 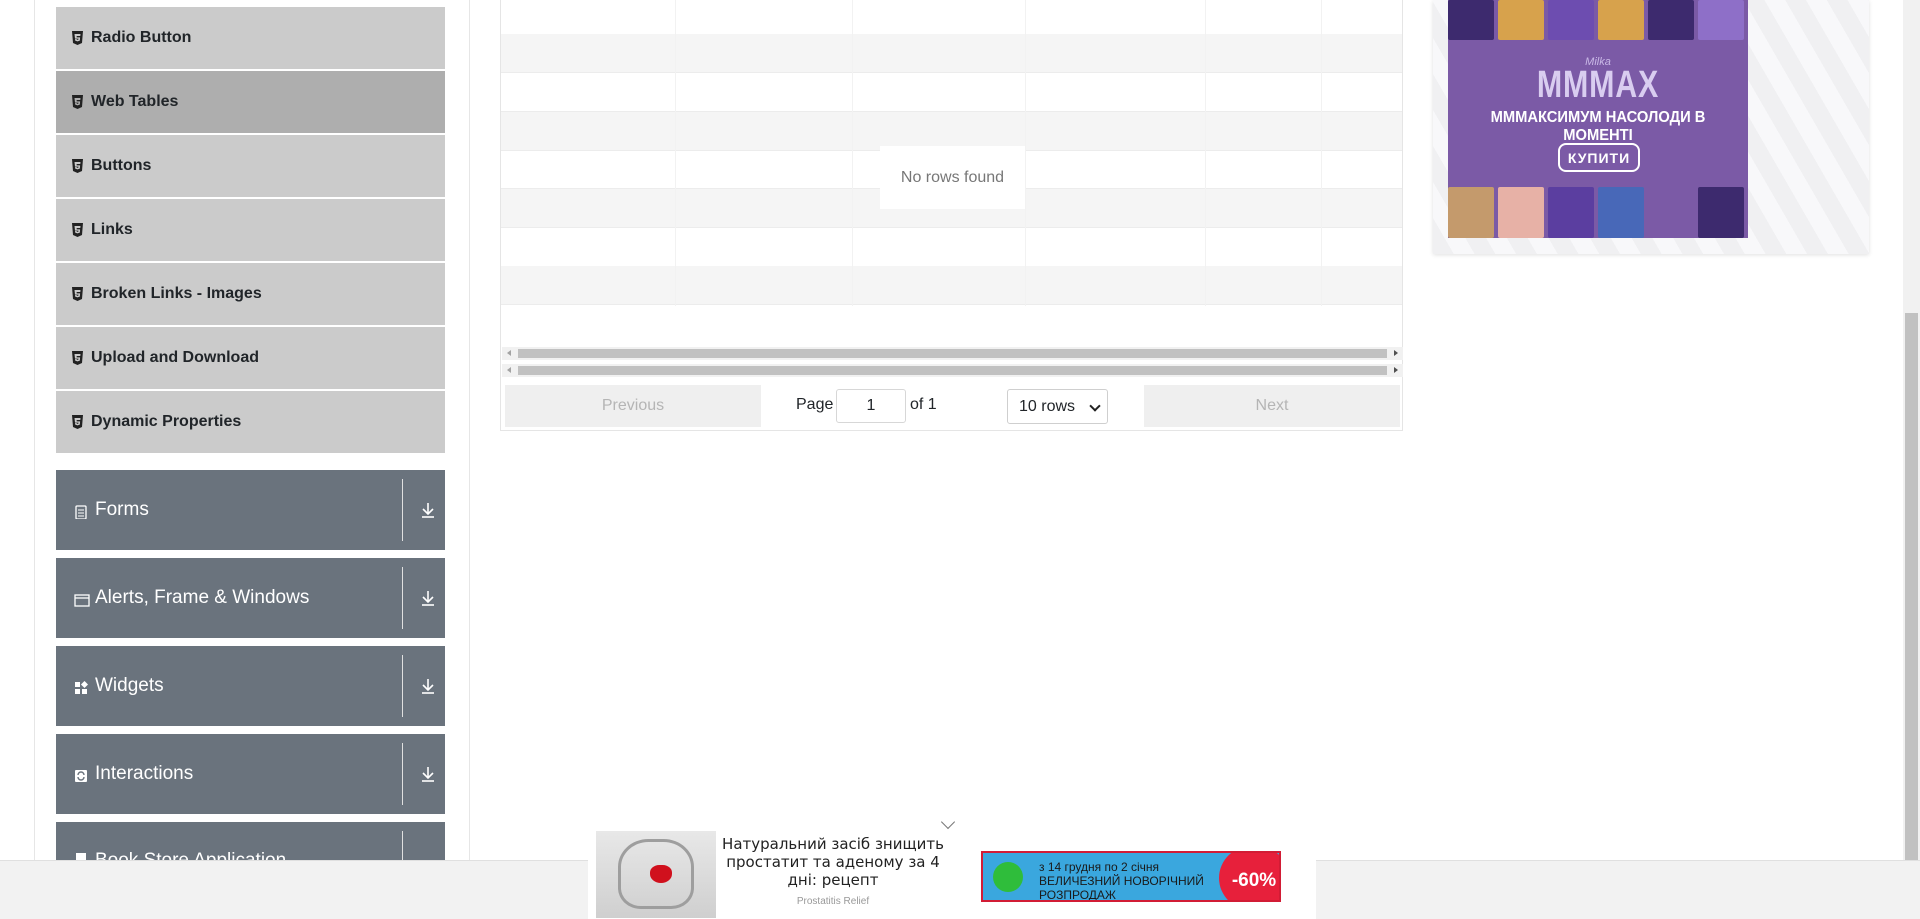 I want to click on sidebar-item-label: Radio Button, so click(x=141, y=37).